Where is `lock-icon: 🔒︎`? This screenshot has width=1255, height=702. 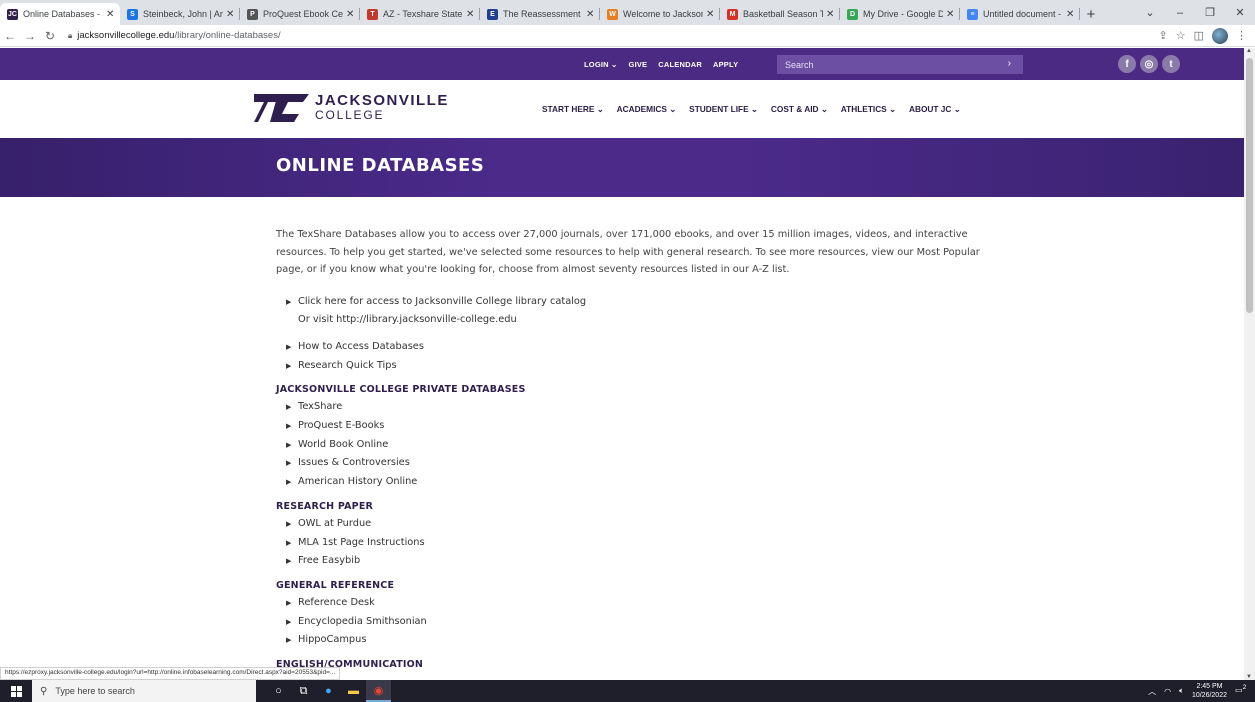 lock-icon: 🔒︎ is located at coordinates (70, 36).